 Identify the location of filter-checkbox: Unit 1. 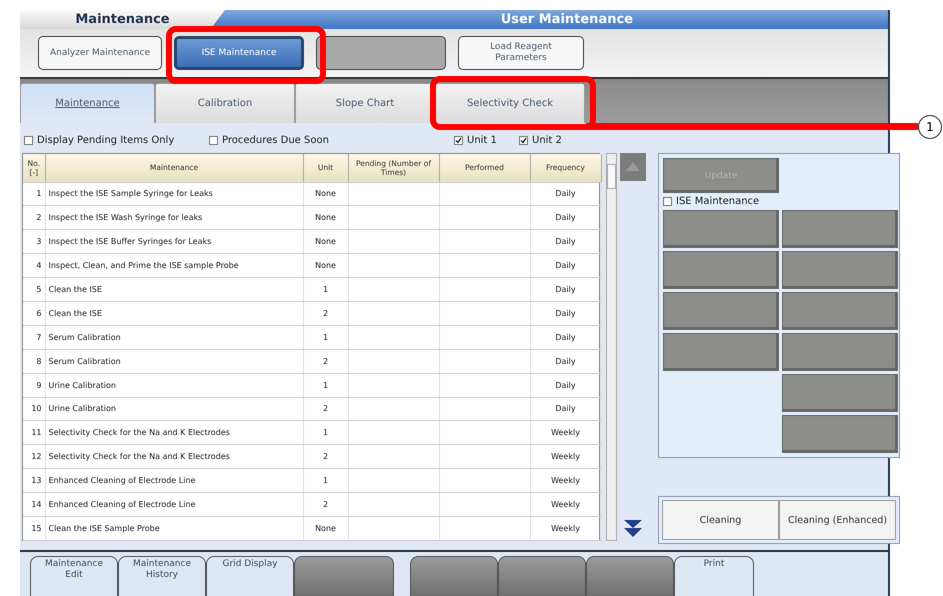
(486, 140).